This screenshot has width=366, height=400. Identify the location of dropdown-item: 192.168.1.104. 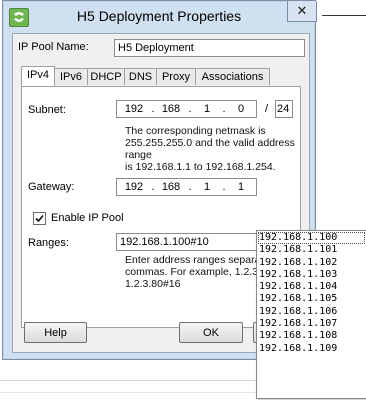
(311, 287).